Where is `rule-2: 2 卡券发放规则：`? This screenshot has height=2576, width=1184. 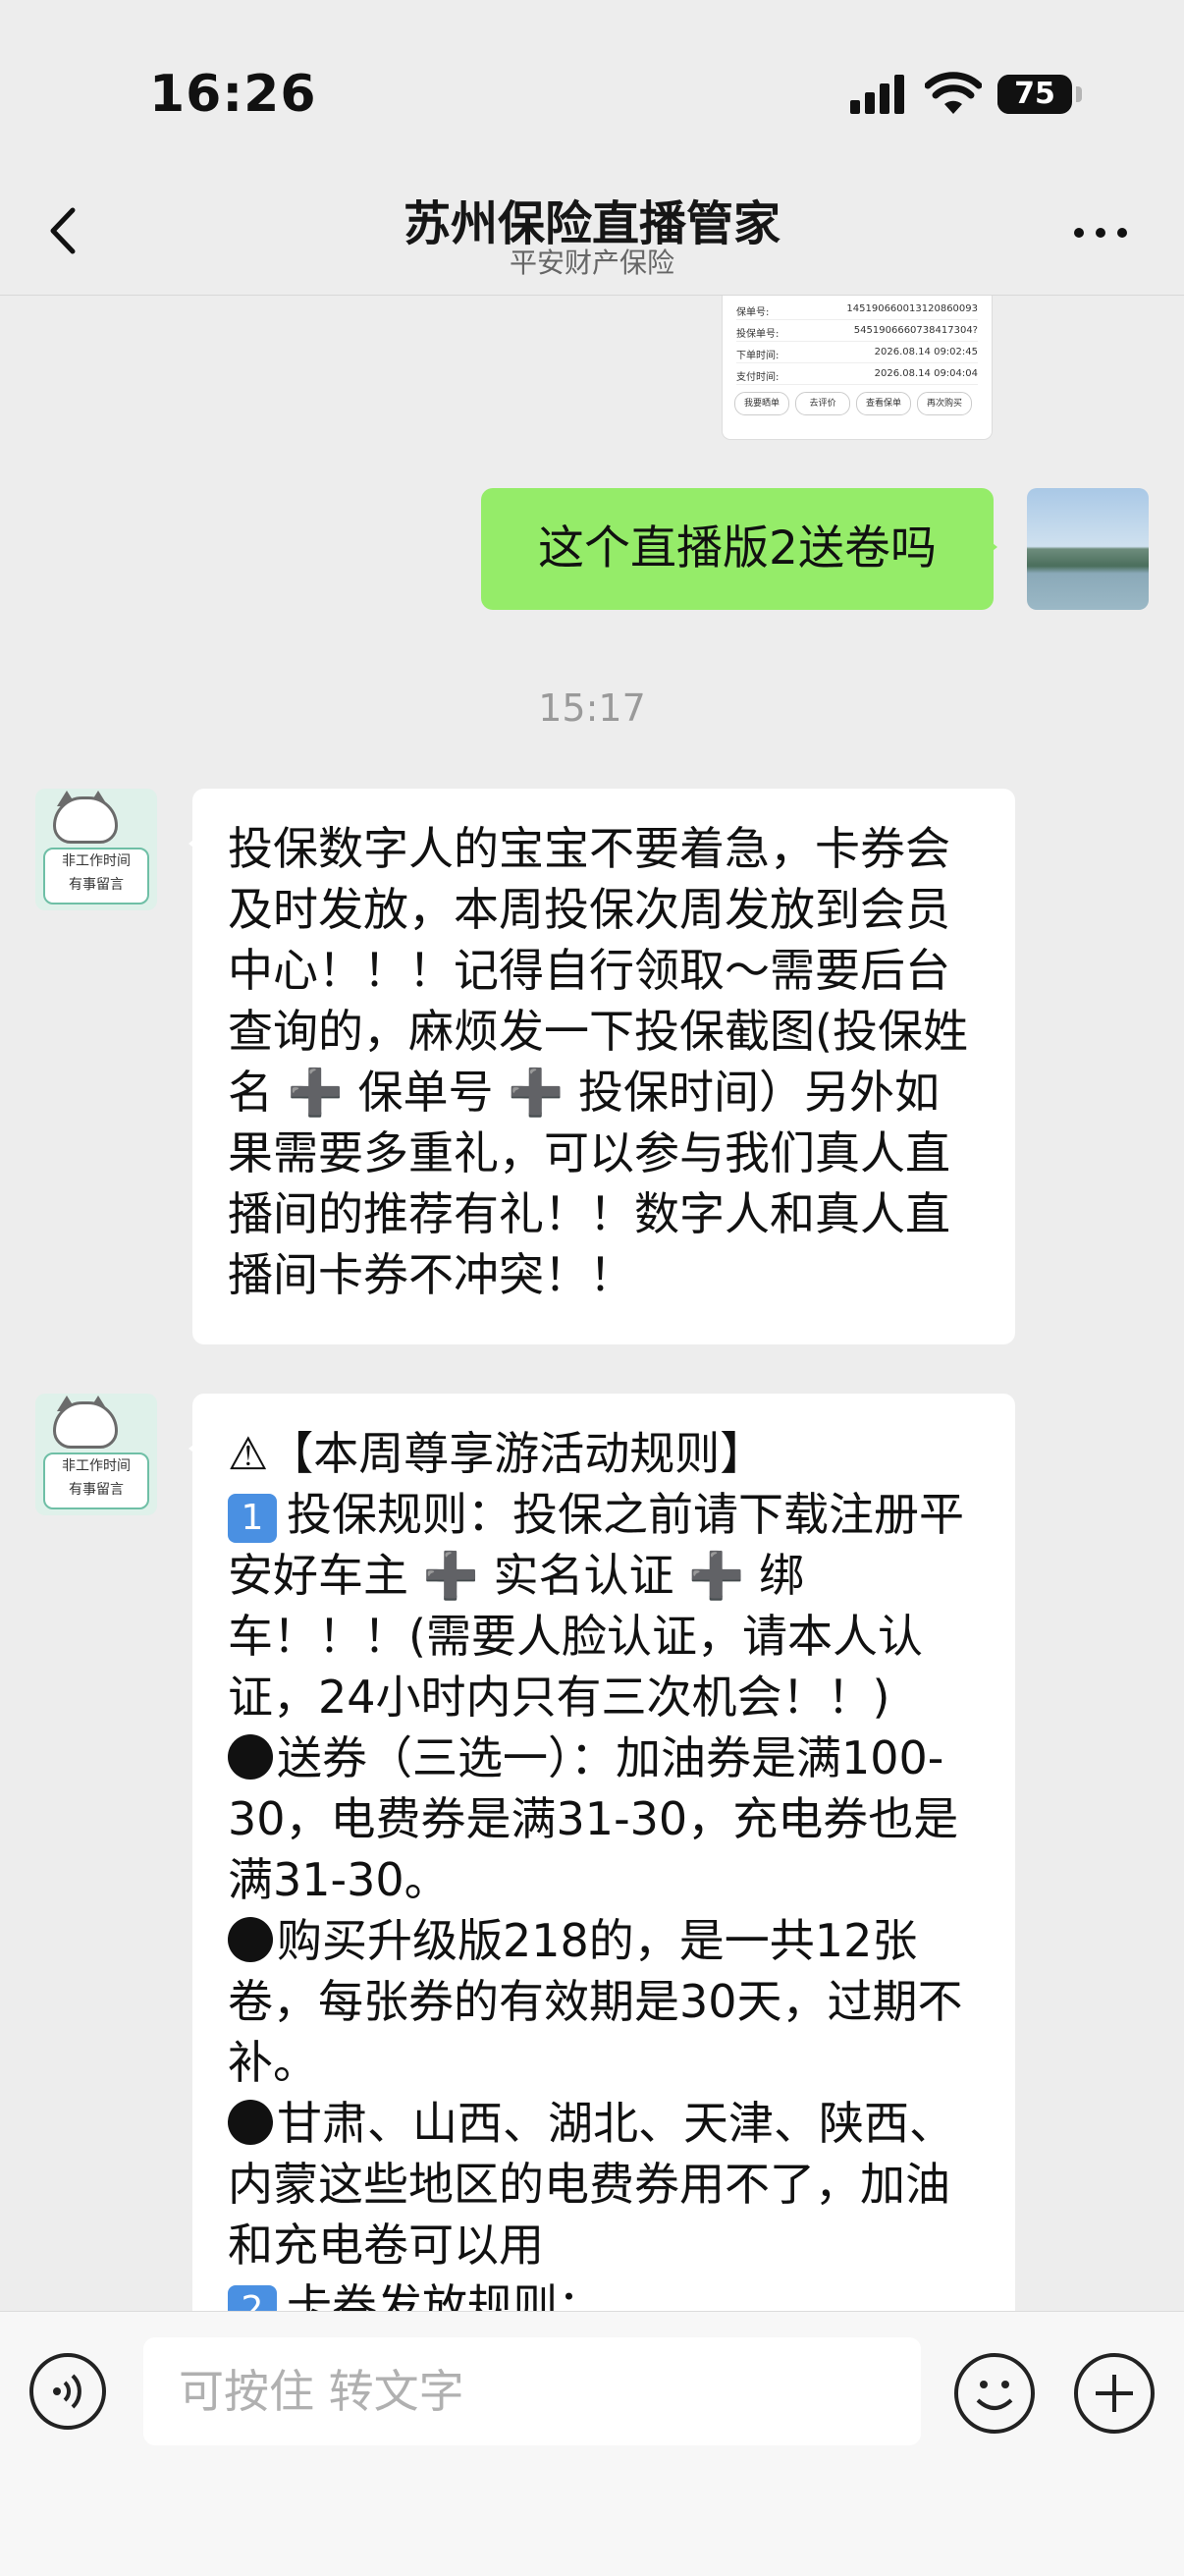 rule-2: 2 卡券发放规则： is located at coordinates (604, 2293).